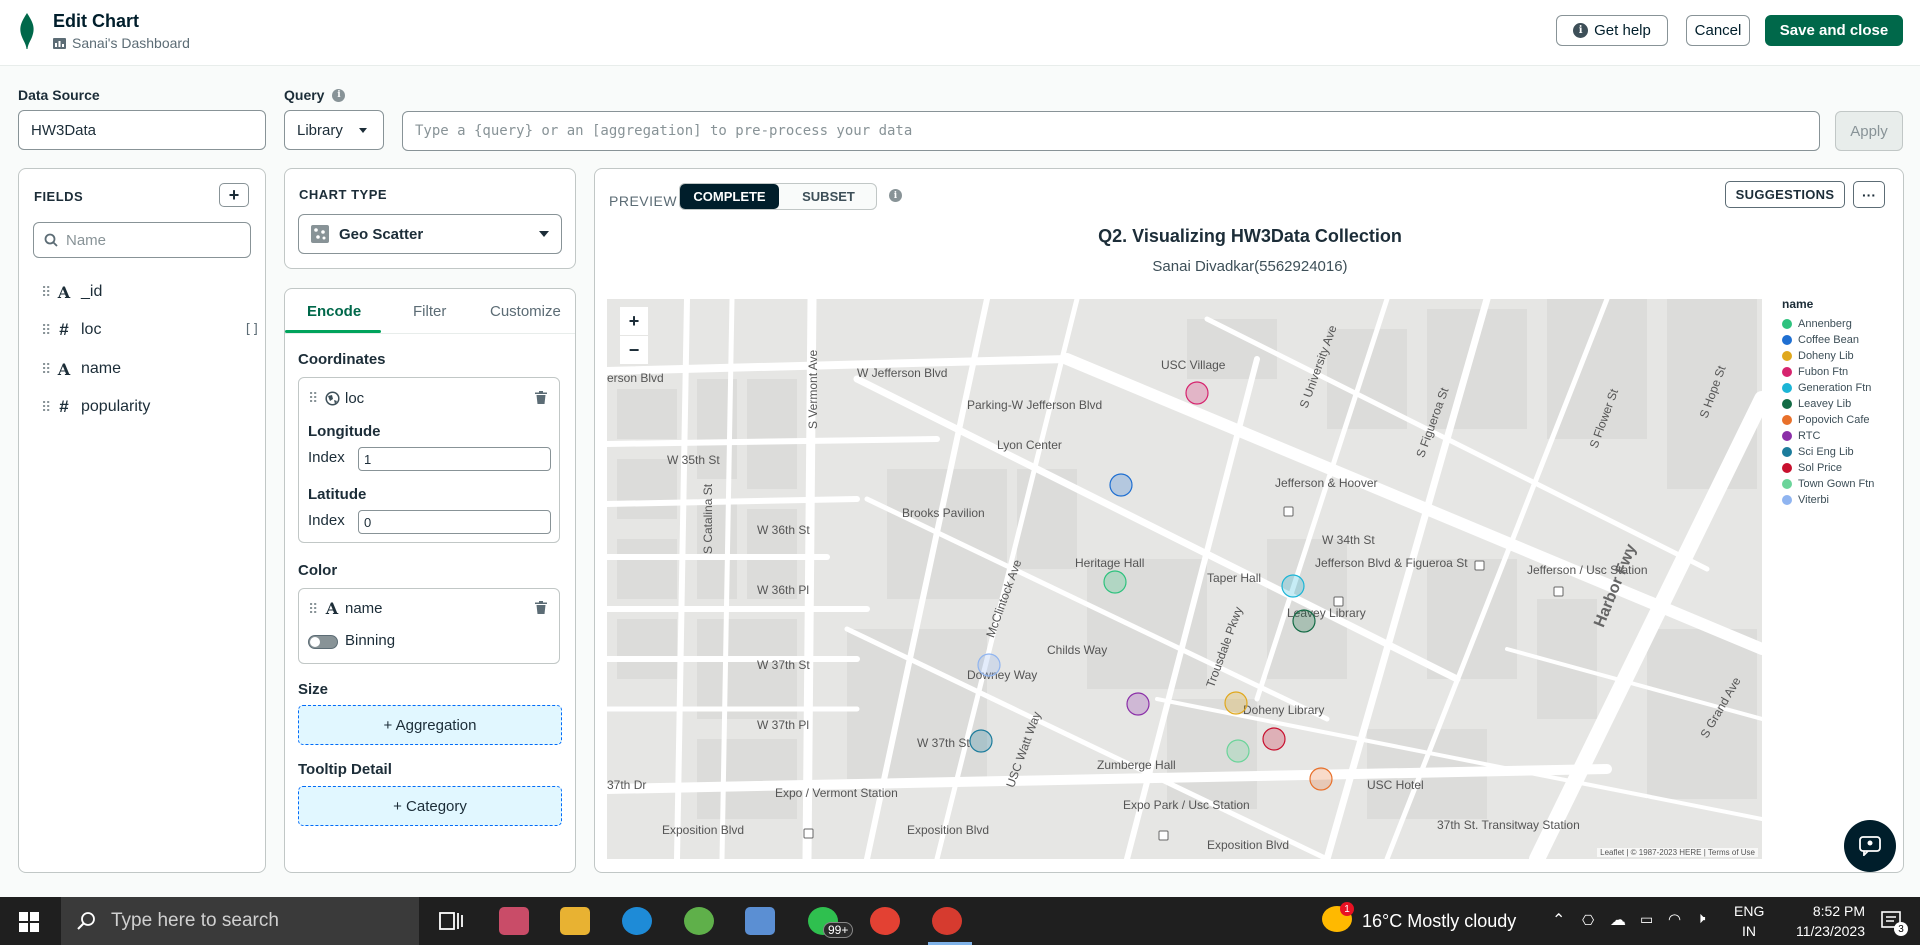  What do you see at coordinates (544, 234) in the screenshot?
I see `chevron-down-icon` at bounding box center [544, 234].